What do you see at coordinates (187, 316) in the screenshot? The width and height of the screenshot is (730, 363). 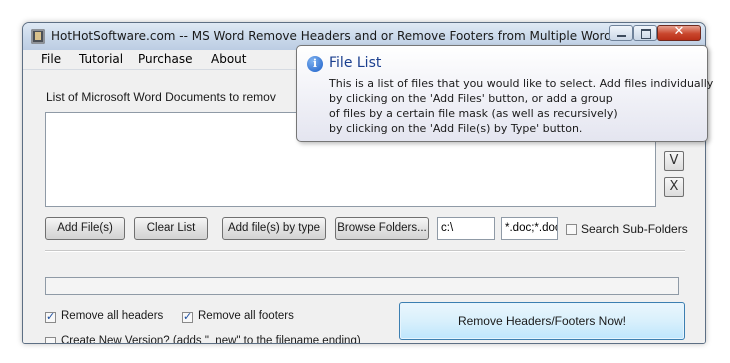 I see `remove-footers-checkbox` at bounding box center [187, 316].